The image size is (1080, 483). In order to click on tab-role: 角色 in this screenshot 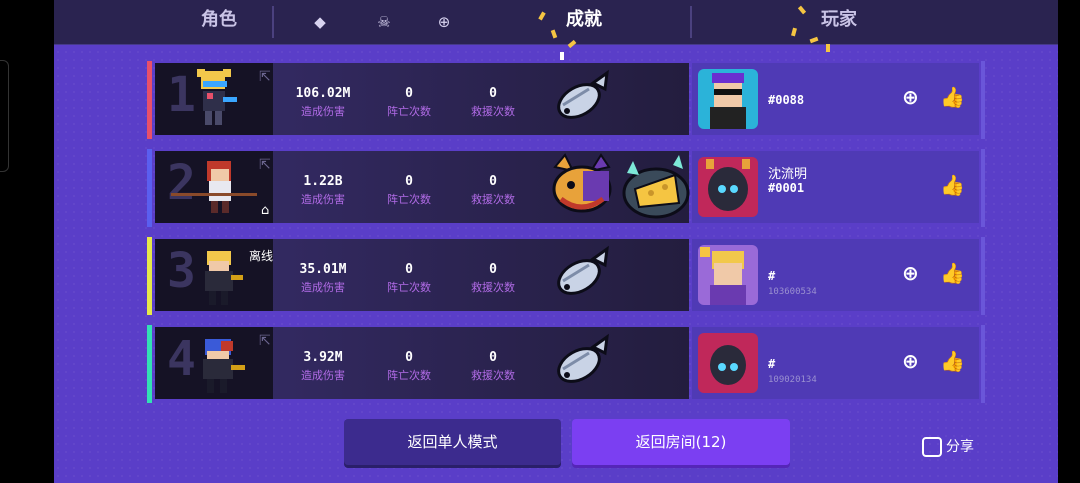, I will do `click(219, 22)`.